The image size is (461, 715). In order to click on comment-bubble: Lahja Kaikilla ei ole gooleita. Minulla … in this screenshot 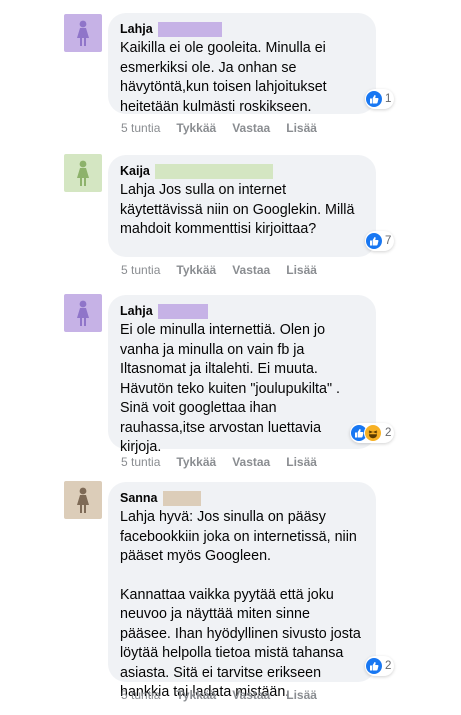, I will do `click(242, 64)`.